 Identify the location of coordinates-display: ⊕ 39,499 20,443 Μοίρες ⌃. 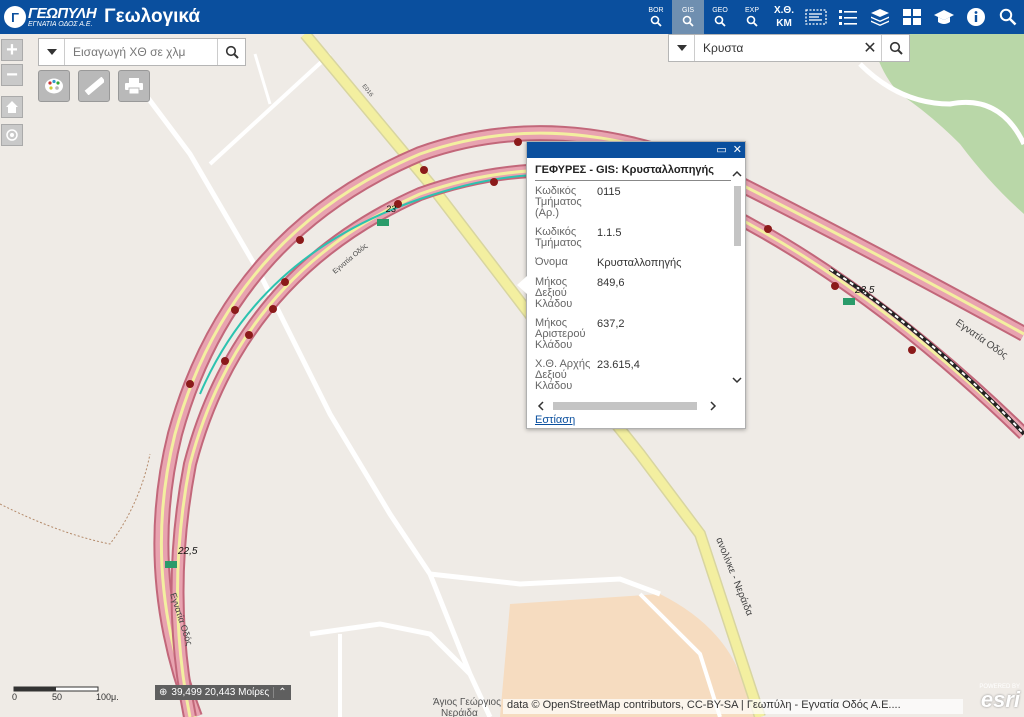
(223, 692).